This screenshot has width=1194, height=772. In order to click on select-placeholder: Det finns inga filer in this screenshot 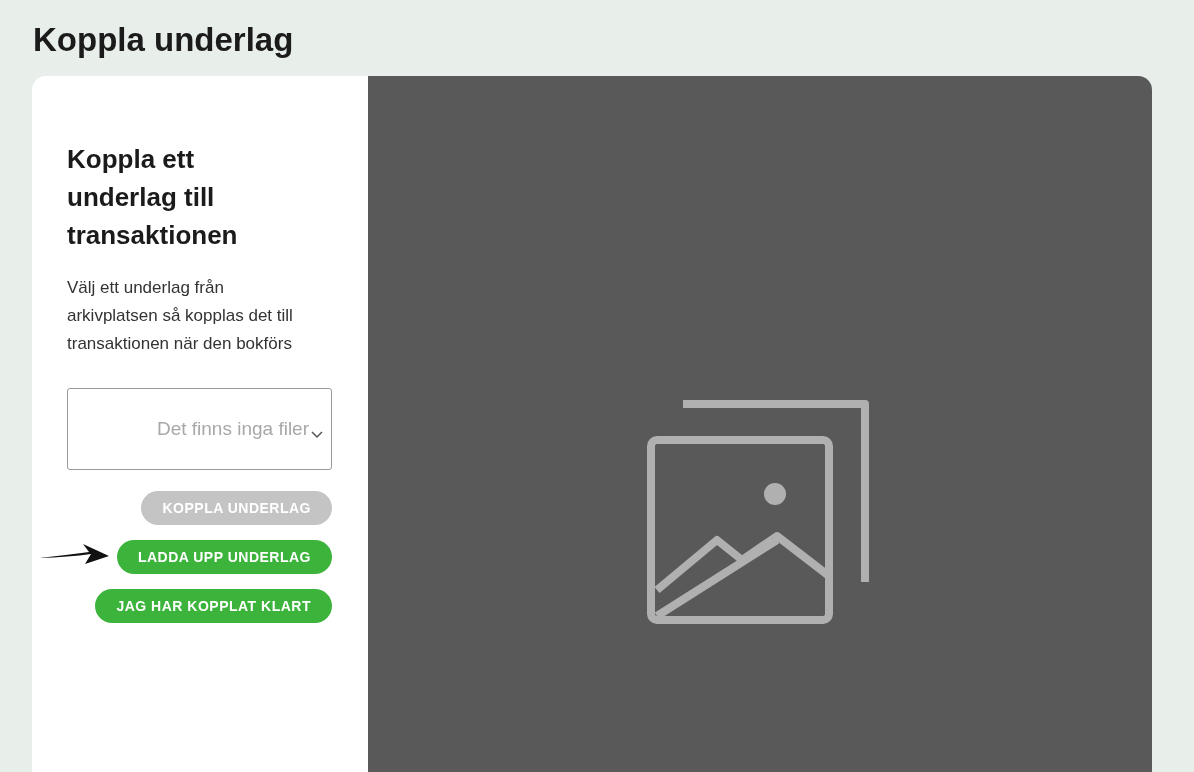, I will do `click(232, 428)`.